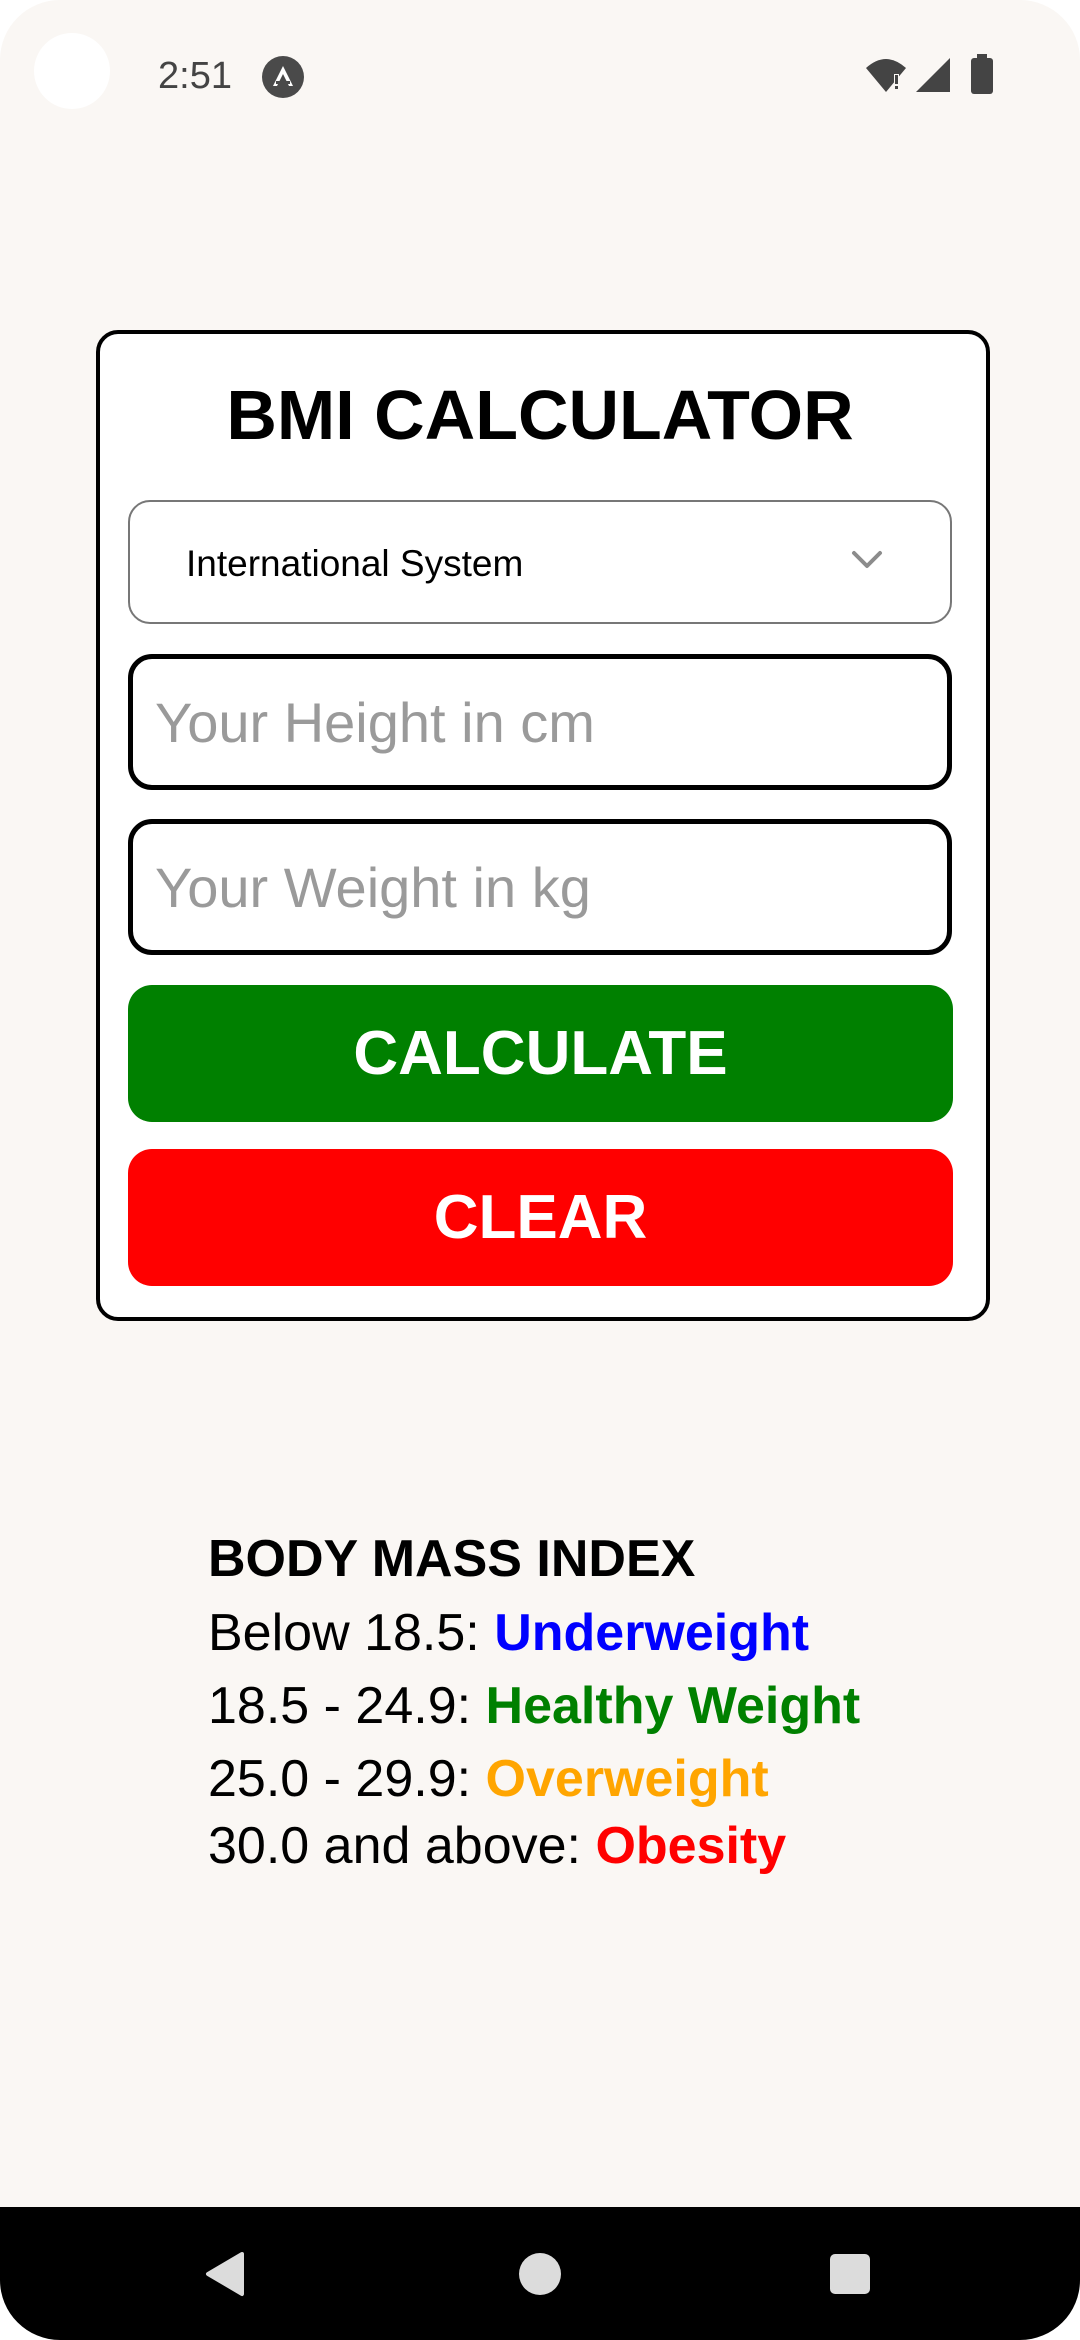  I want to click on legend-title: BODY MASS INDEX, so click(452, 1559).